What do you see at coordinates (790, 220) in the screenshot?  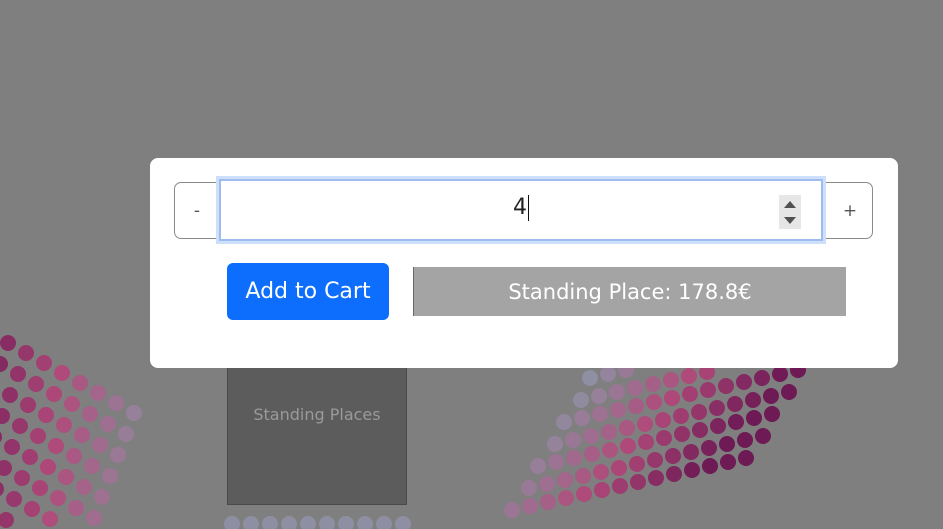 I see `spin-down-icon` at bounding box center [790, 220].